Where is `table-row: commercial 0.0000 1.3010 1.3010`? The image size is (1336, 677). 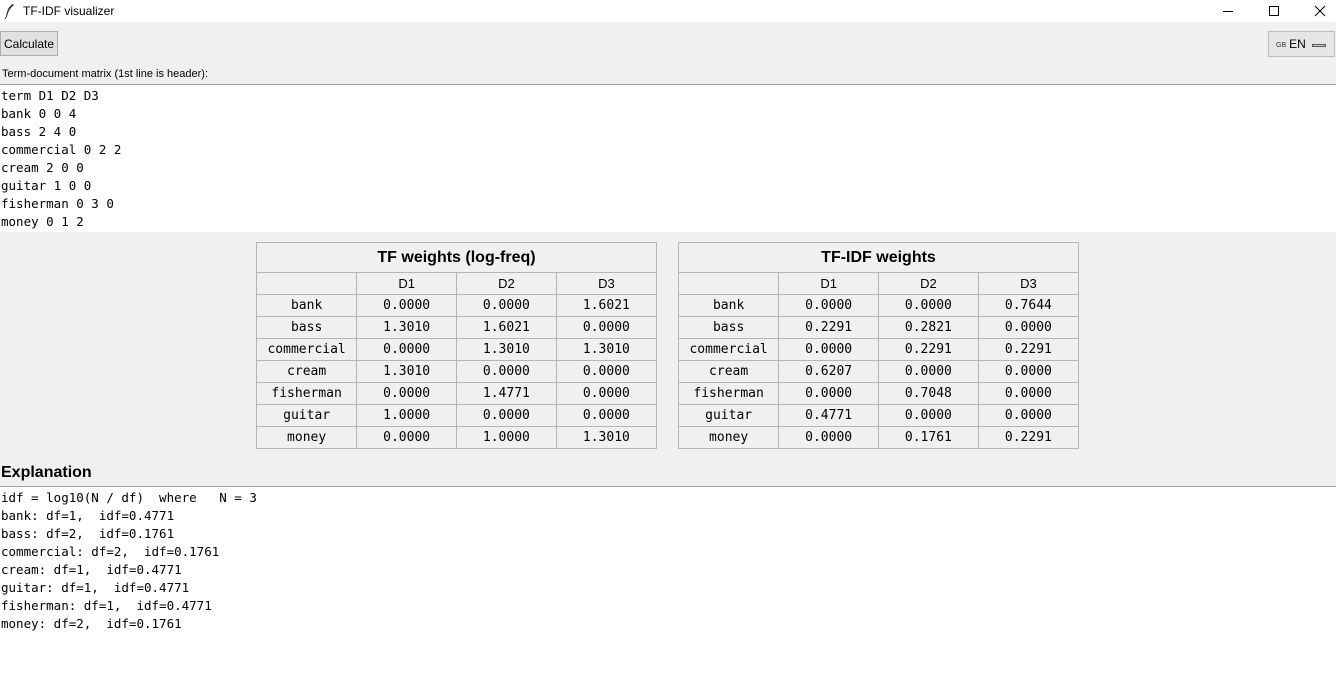 table-row: commercial 0.0000 1.3010 1.3010 is located at coordinates (456, 349).